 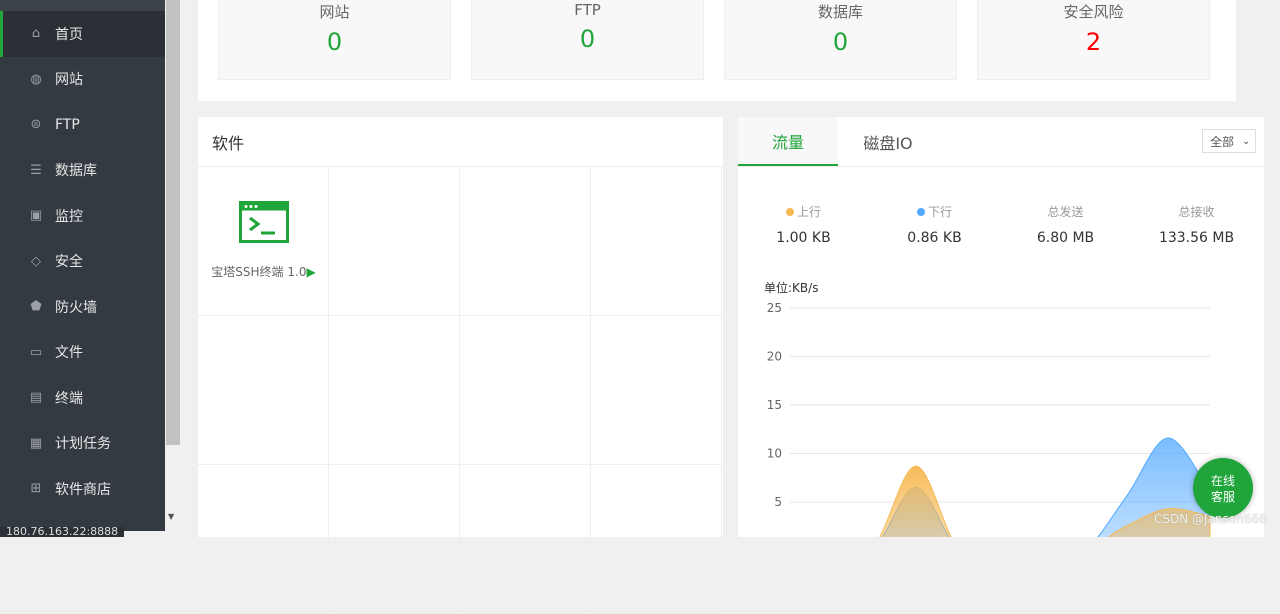 What do you see at coordinates (36, 79) in the screenshot?
I see `globe-icon: ◍` at bounding box center [36, 79].